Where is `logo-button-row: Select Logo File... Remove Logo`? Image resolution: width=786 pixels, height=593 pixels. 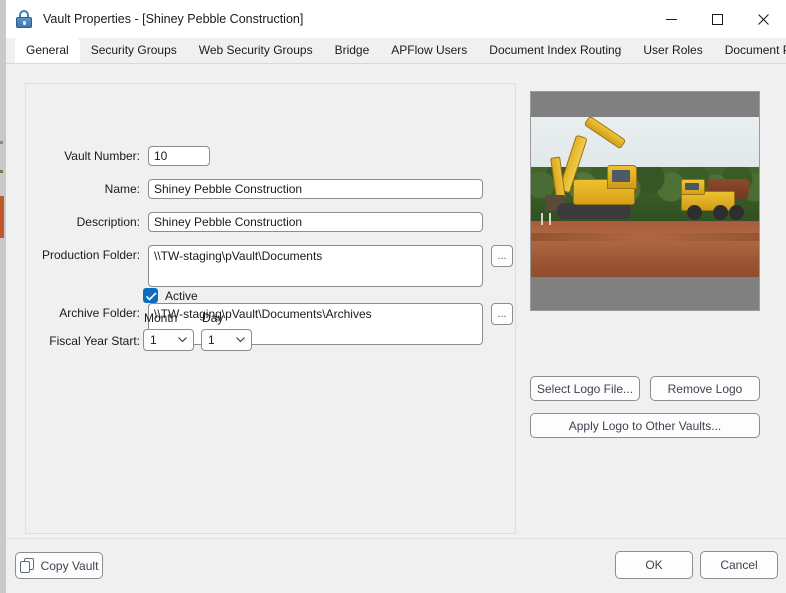 logo-button-row: Select Logo File... Remove Logo is located at coordinates (645, 388).